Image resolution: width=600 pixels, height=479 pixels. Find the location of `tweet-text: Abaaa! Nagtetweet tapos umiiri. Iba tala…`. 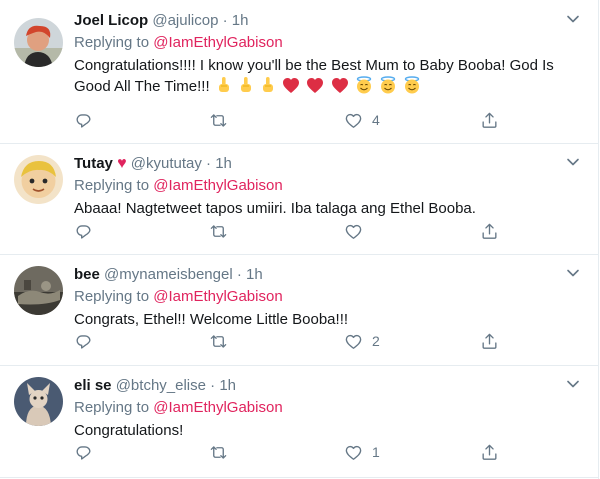

tweet-text: Abaaa! Nagtetweet tapos umiiri. Iba tala… is located at coordinates (314, 208).